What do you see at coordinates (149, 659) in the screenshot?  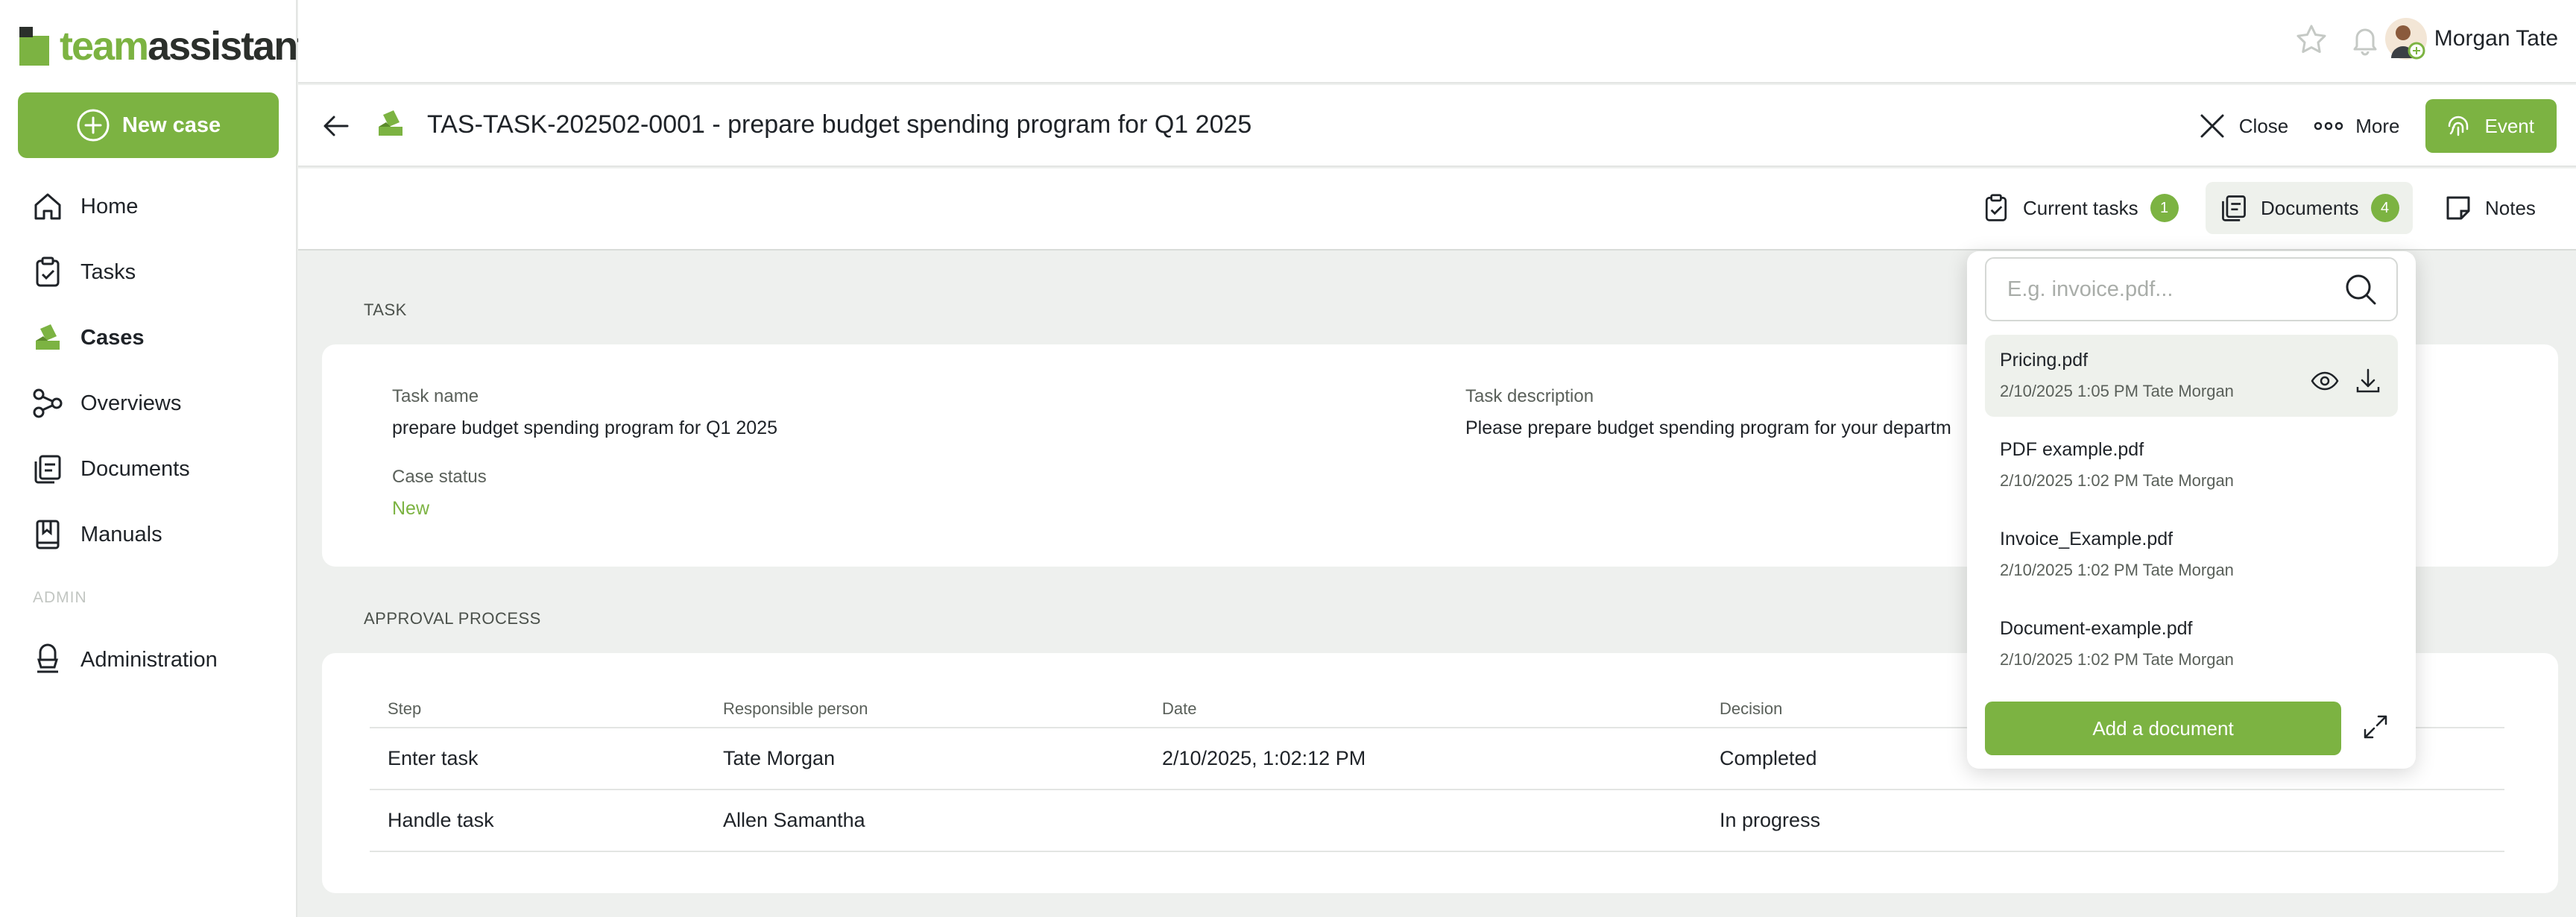 I see `sidebar-item-label: Administration` at bounding box center [149, 659].